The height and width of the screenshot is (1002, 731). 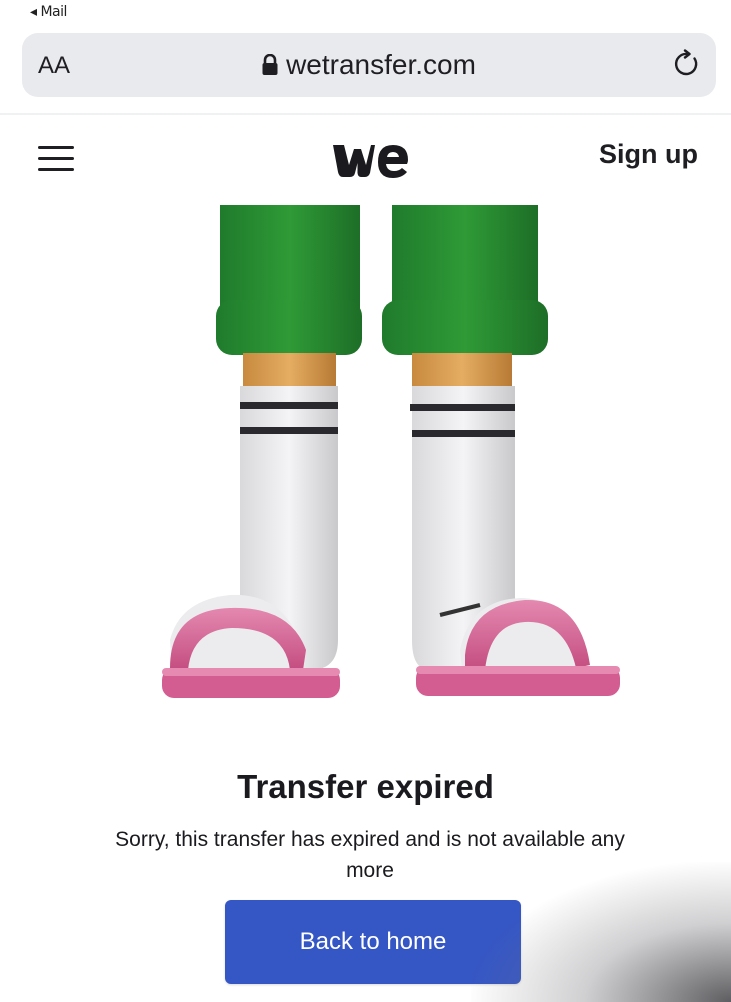 I want to click on url-field: wetransfer.com, so click(x=369, y=65).